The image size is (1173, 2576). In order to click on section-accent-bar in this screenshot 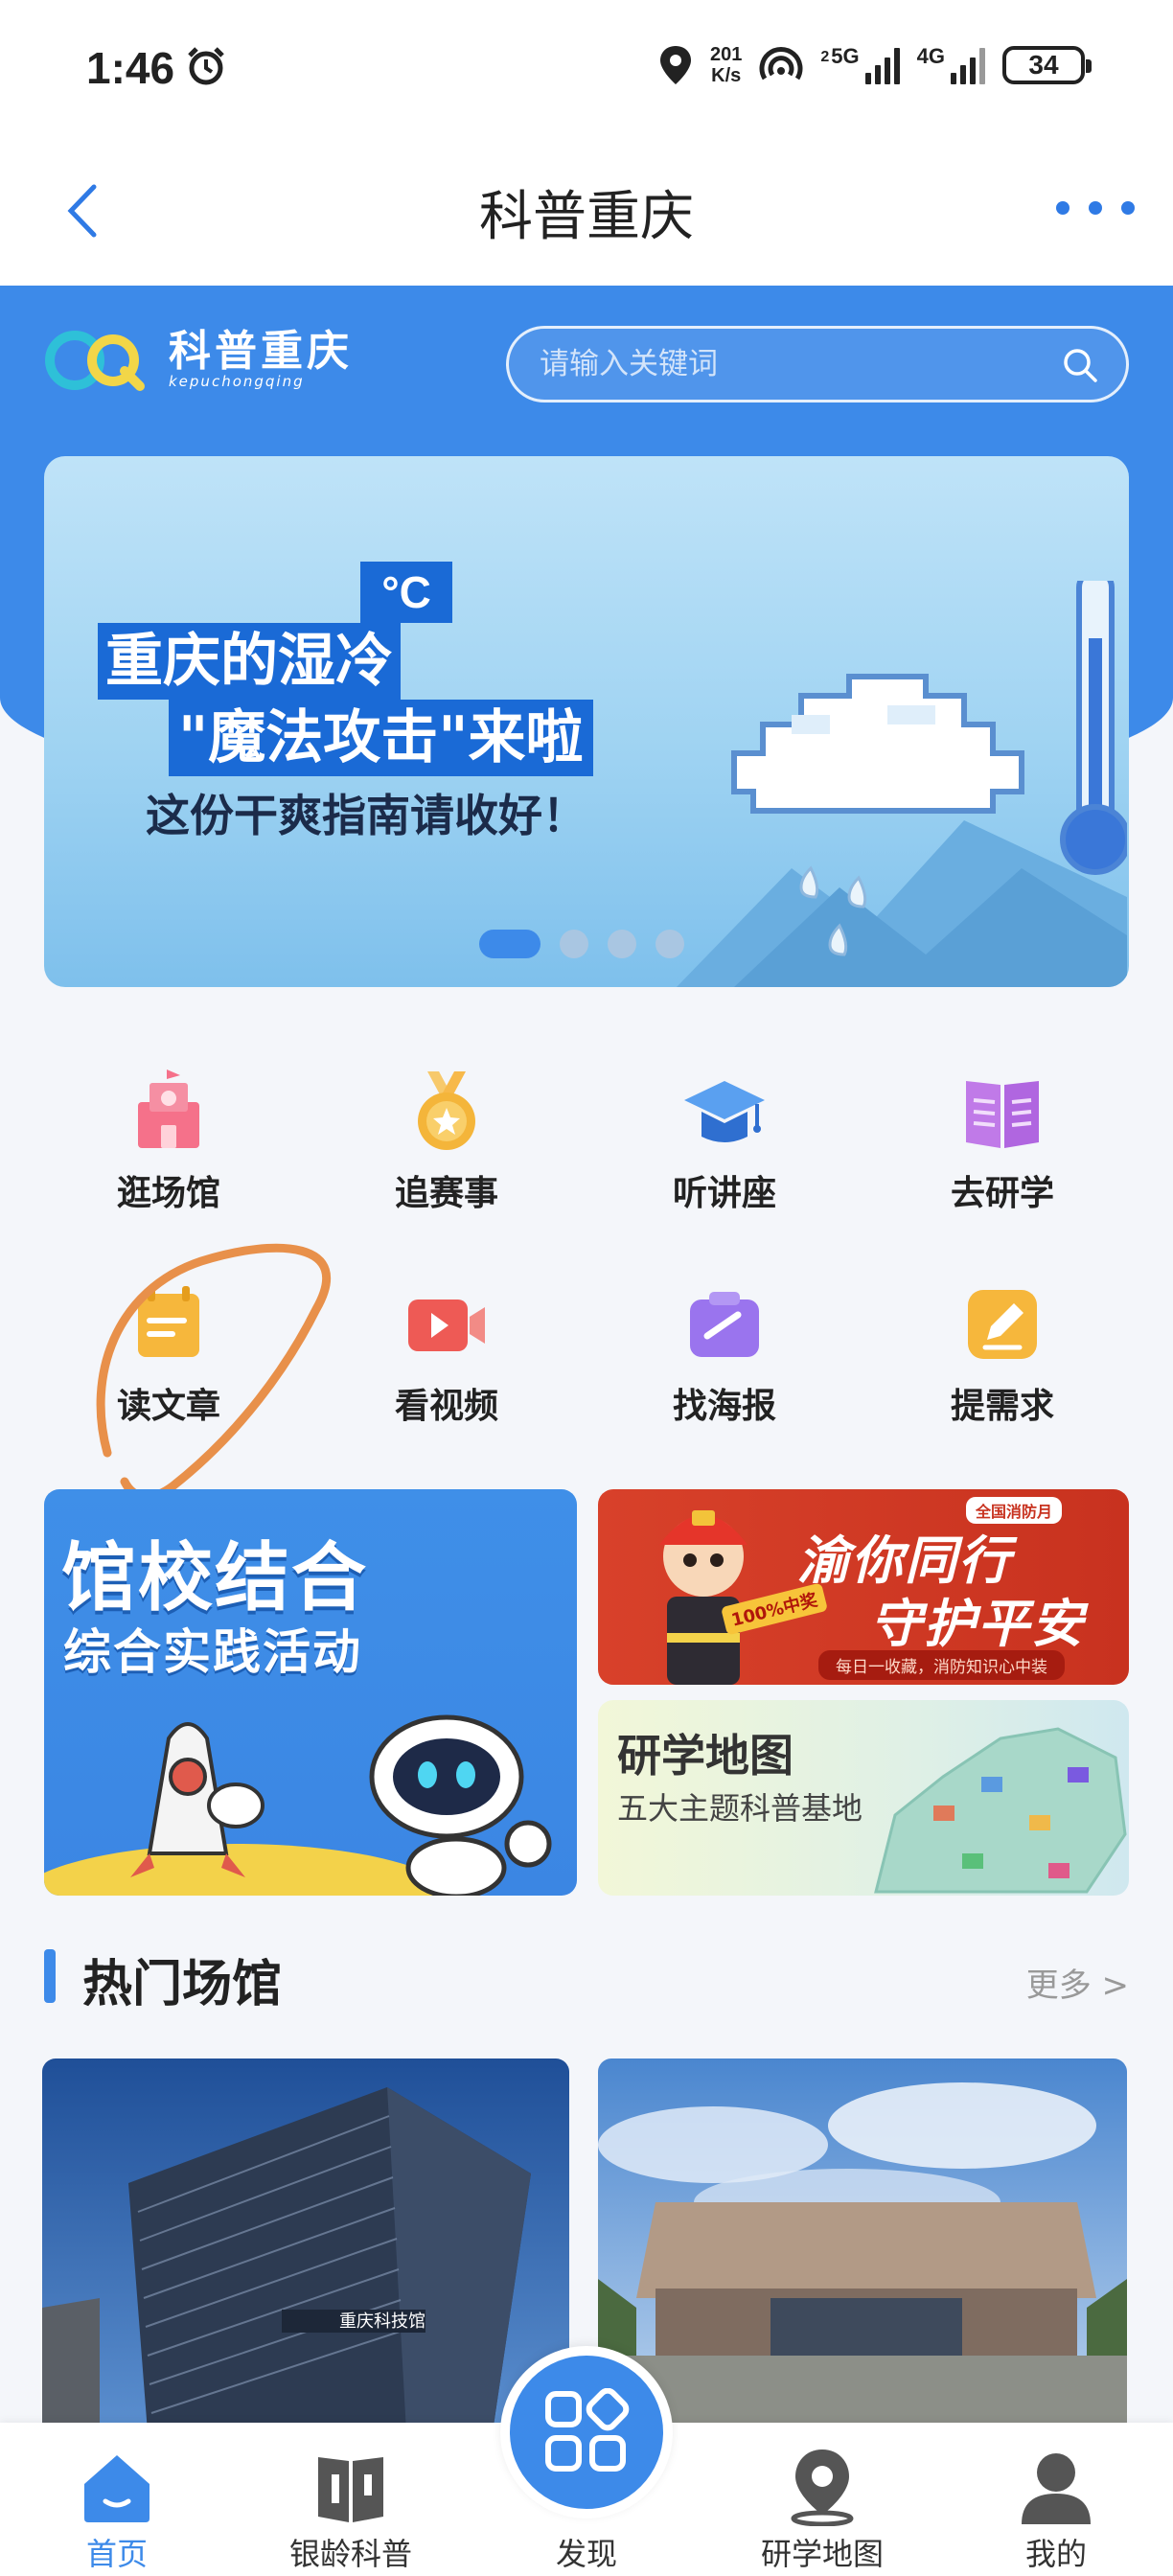, I will do `click(50, 1976)`.